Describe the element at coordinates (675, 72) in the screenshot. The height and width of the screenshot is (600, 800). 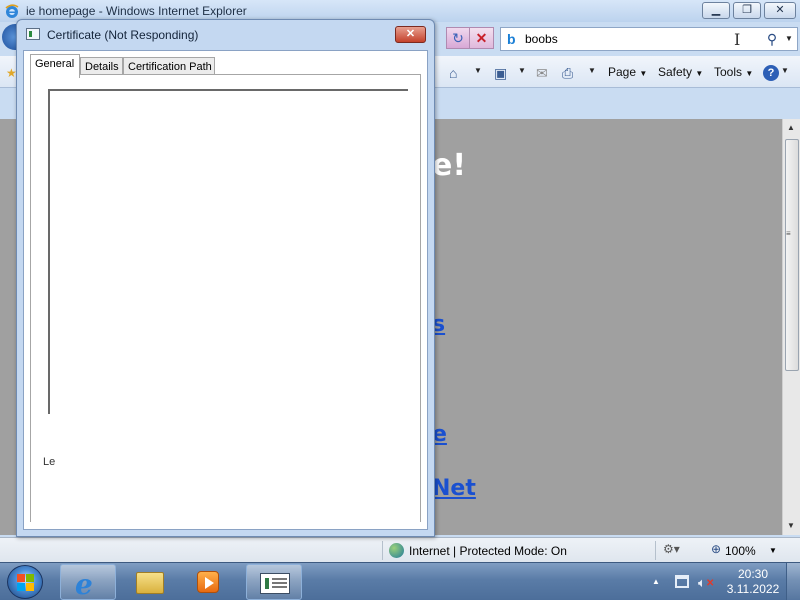
I see `safety-menu-label: Safety` at that location.